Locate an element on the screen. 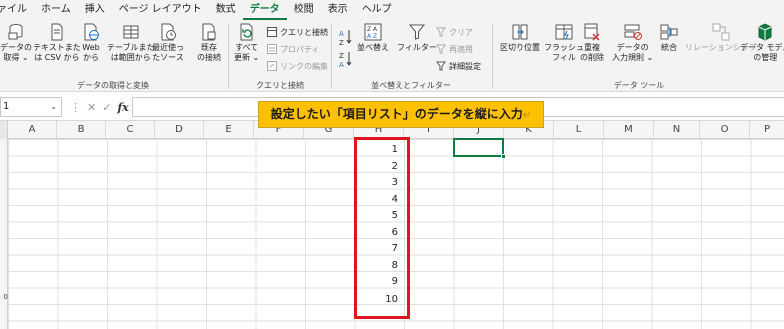 The height and width of the screenshot is (329, 784). manage-data-model-label-2: の管理 is located at coordinates (765, 57).